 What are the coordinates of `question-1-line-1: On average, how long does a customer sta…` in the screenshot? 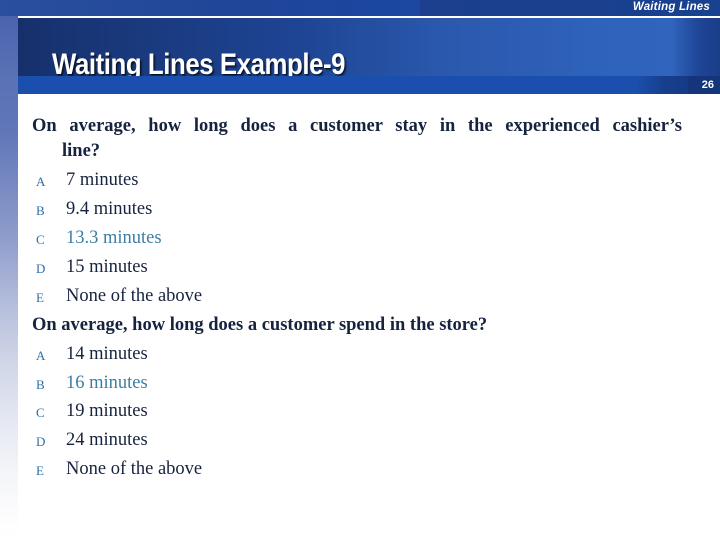 It's located at (357, 126).